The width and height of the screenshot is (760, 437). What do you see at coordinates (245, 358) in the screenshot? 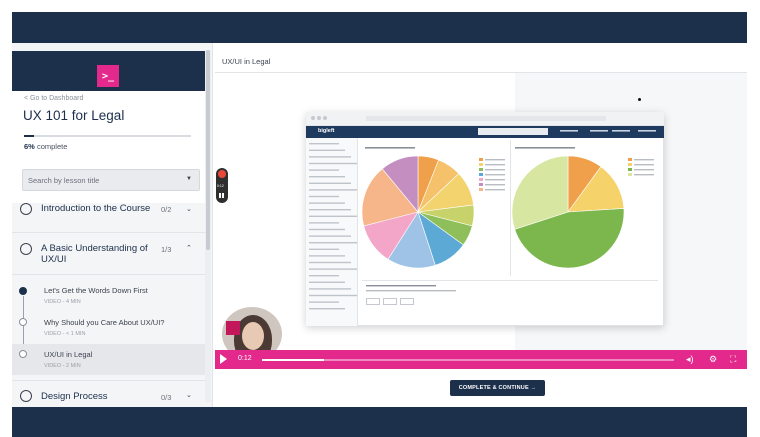
I see `video-current-time: 0:12` at bounding box center [245, 358].